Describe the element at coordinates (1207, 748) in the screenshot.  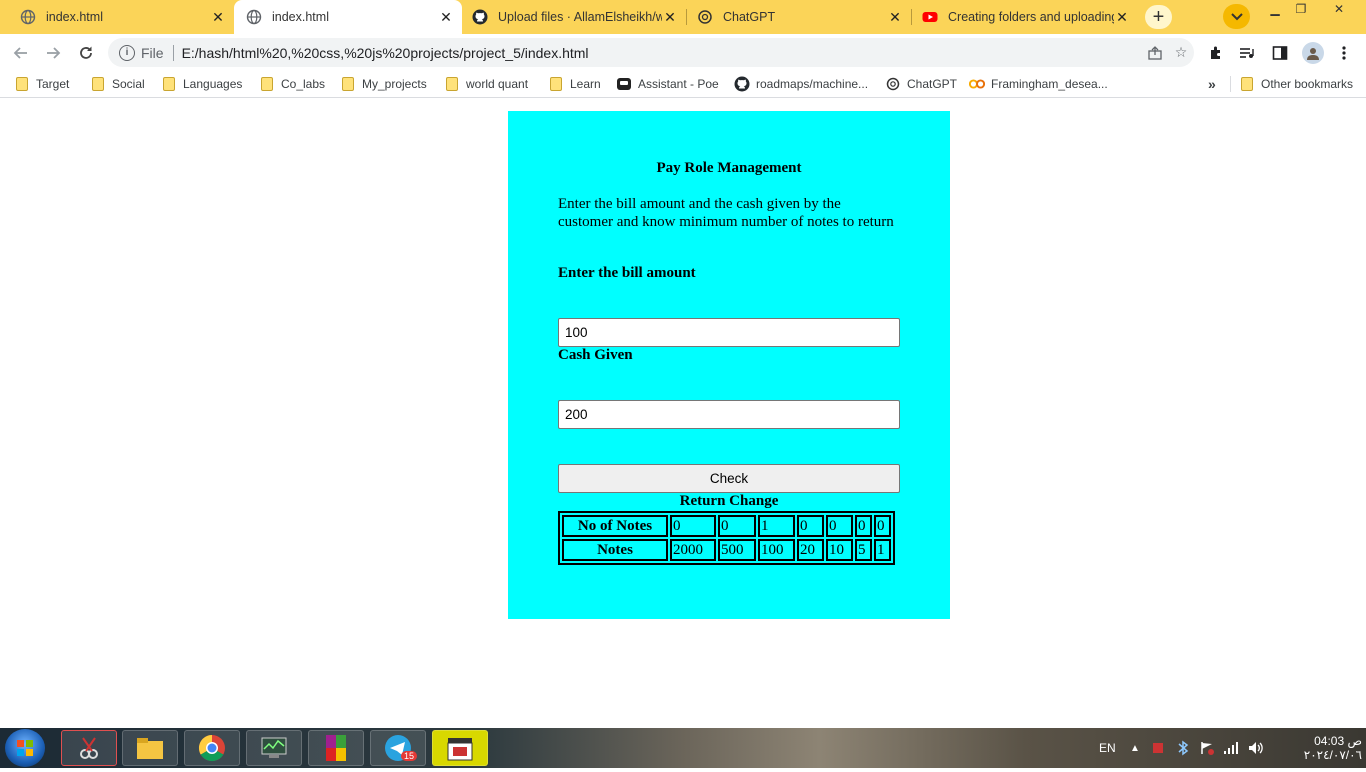
I see `flag-icon` at that location.